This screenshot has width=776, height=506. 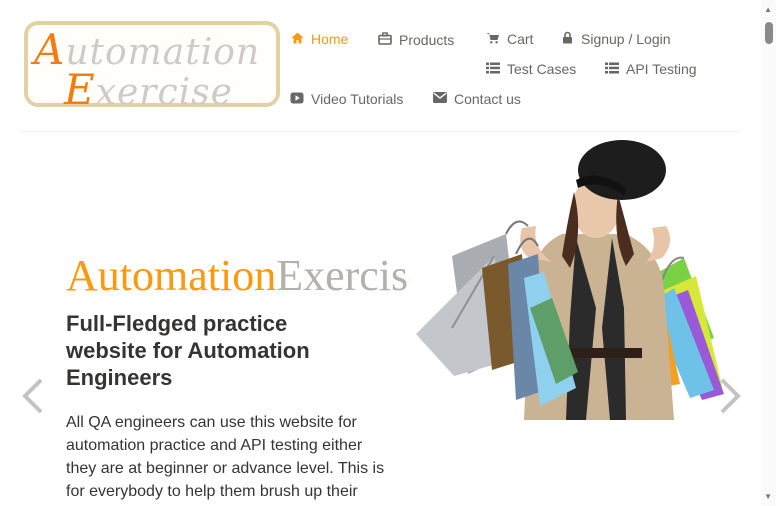 I want to click on nav-cart-label: Cart, so click(x=520, y=39).